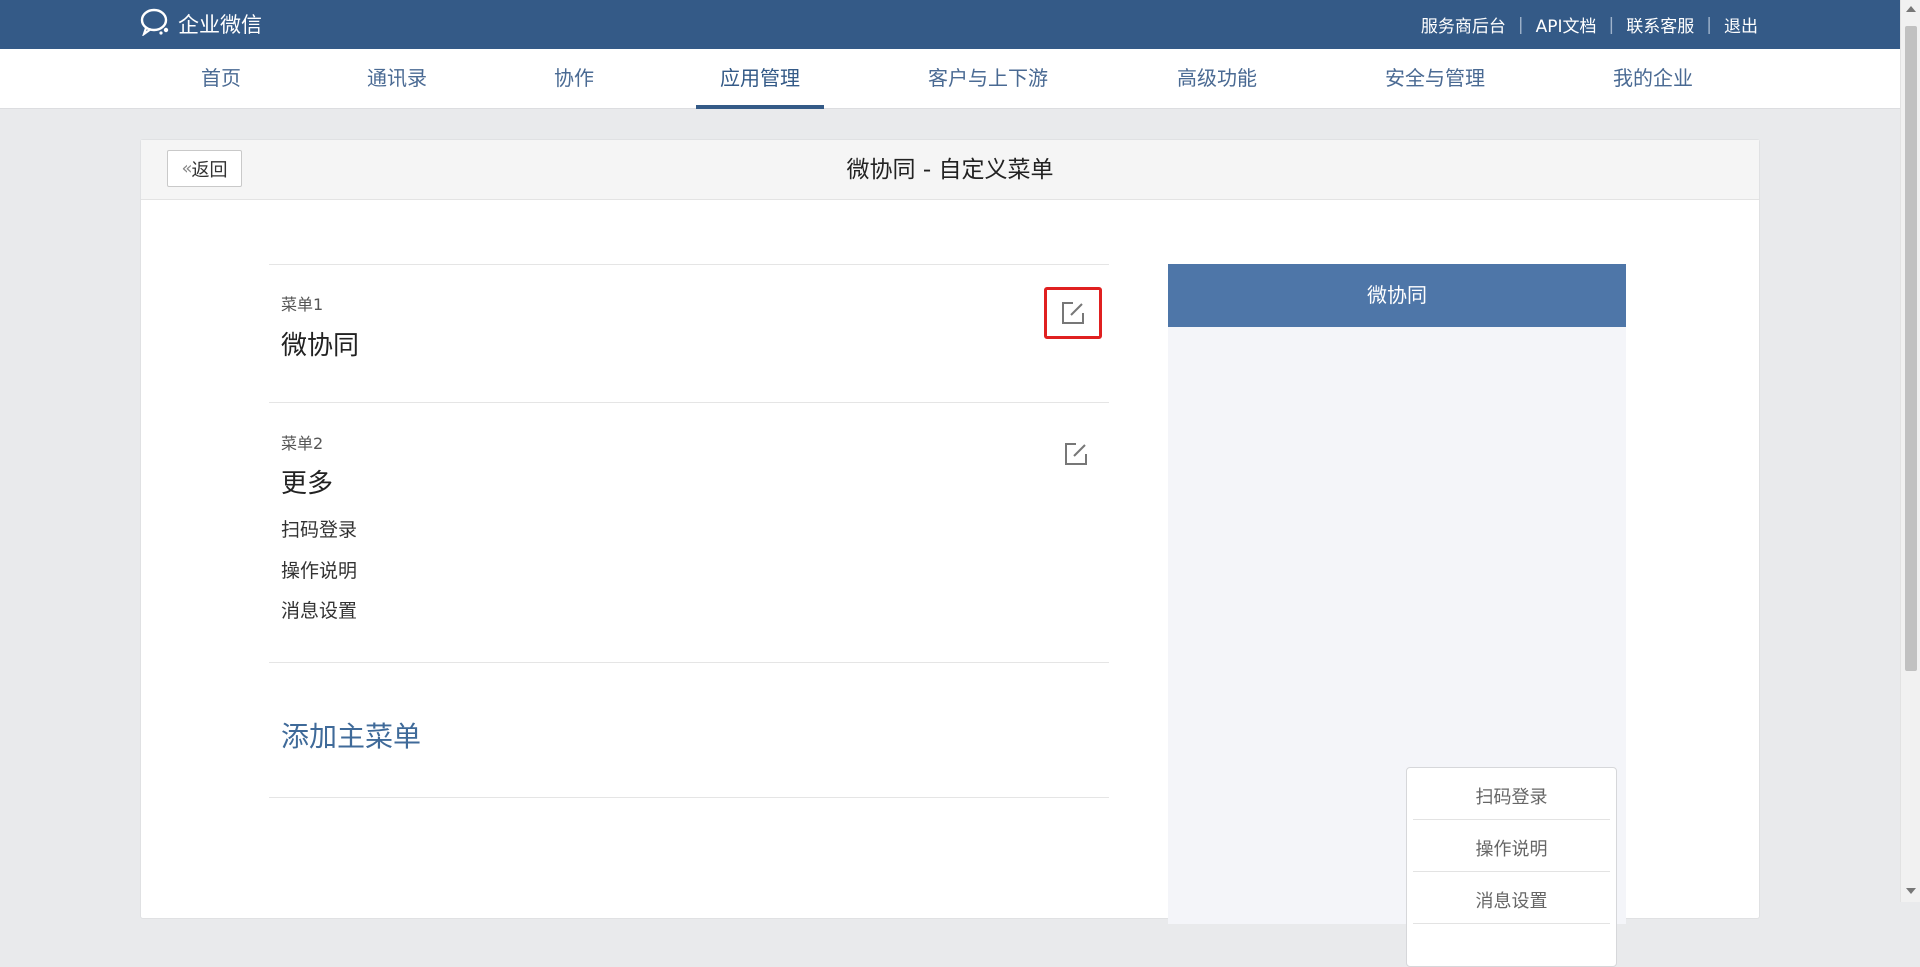 The height and width of the screenshot is (967, 1920). What do you see at coordinates (1435, 79) in the screenshot?
I see `nav-security: 安全与管理` at bounding box center [1435, 79].